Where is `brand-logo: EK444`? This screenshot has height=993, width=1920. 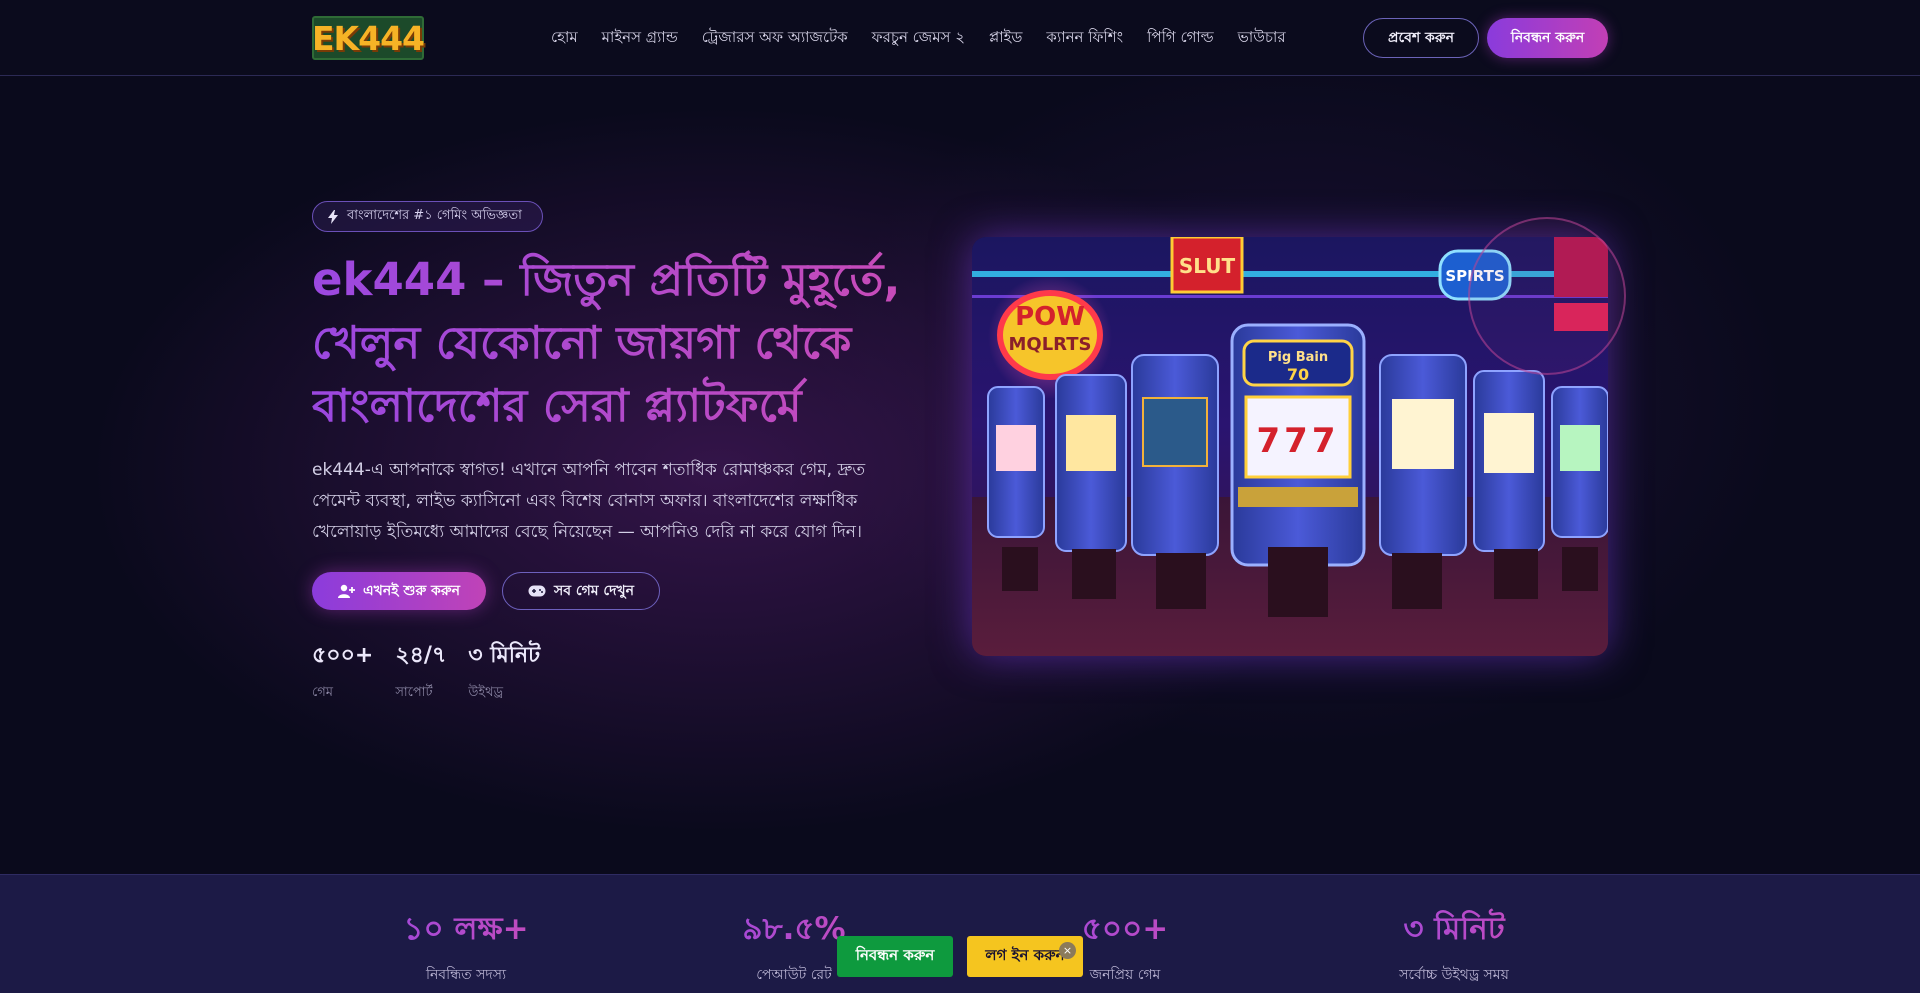
brand-logo: EK444 is located at coordinates (368, 38).